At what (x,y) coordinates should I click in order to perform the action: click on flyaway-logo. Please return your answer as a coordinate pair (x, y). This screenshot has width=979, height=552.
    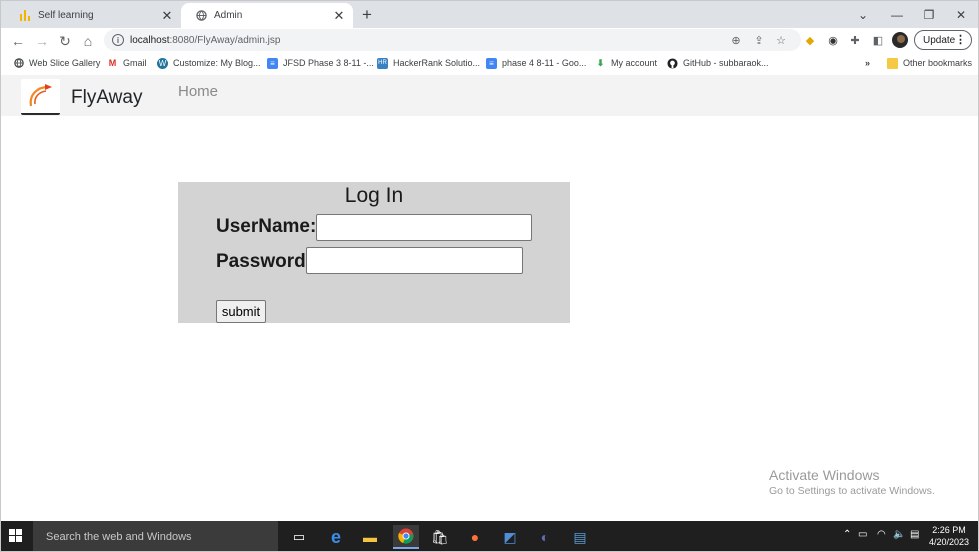
    Looking at the image, I should click on (40, 97).